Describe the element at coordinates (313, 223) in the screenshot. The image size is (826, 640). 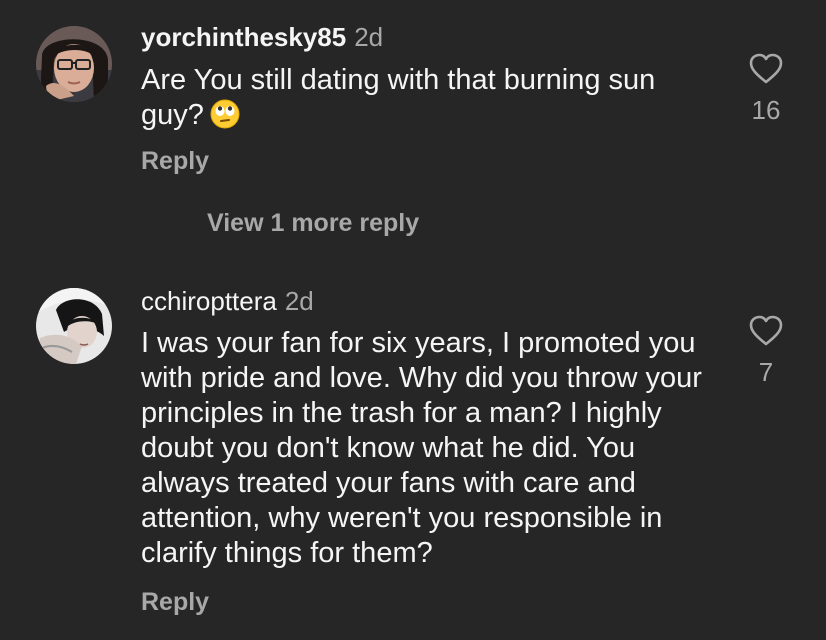
I see `view-more-replies-button: View 1 more reply` at that location.